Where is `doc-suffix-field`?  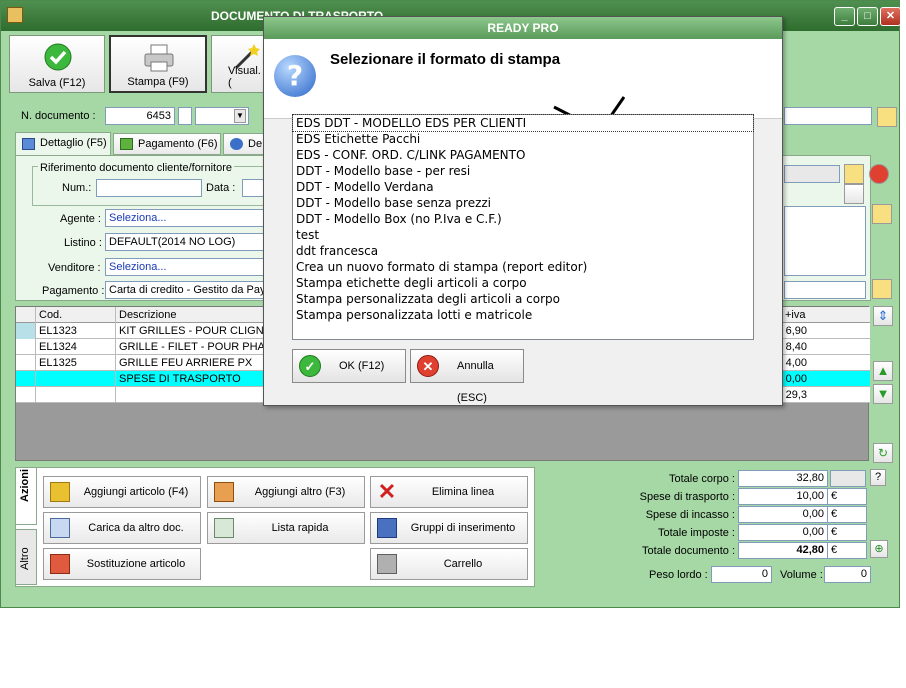
doc-suffix-field is located at coordinates (185, 116).